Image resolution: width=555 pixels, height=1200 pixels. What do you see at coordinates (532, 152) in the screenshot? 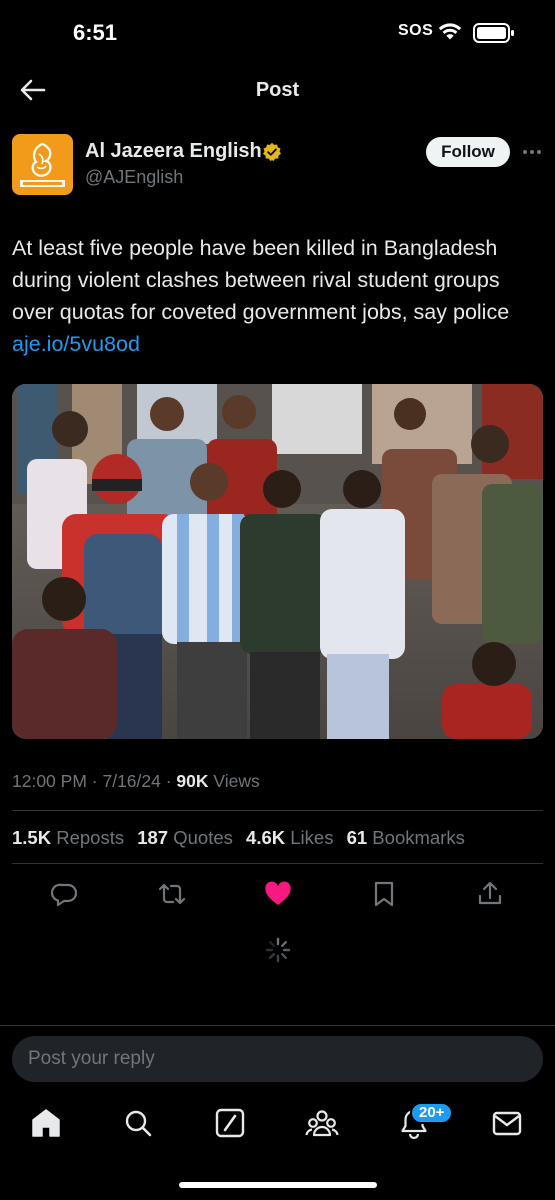
I see `more-options-icon` at bounding box center [532, 152].